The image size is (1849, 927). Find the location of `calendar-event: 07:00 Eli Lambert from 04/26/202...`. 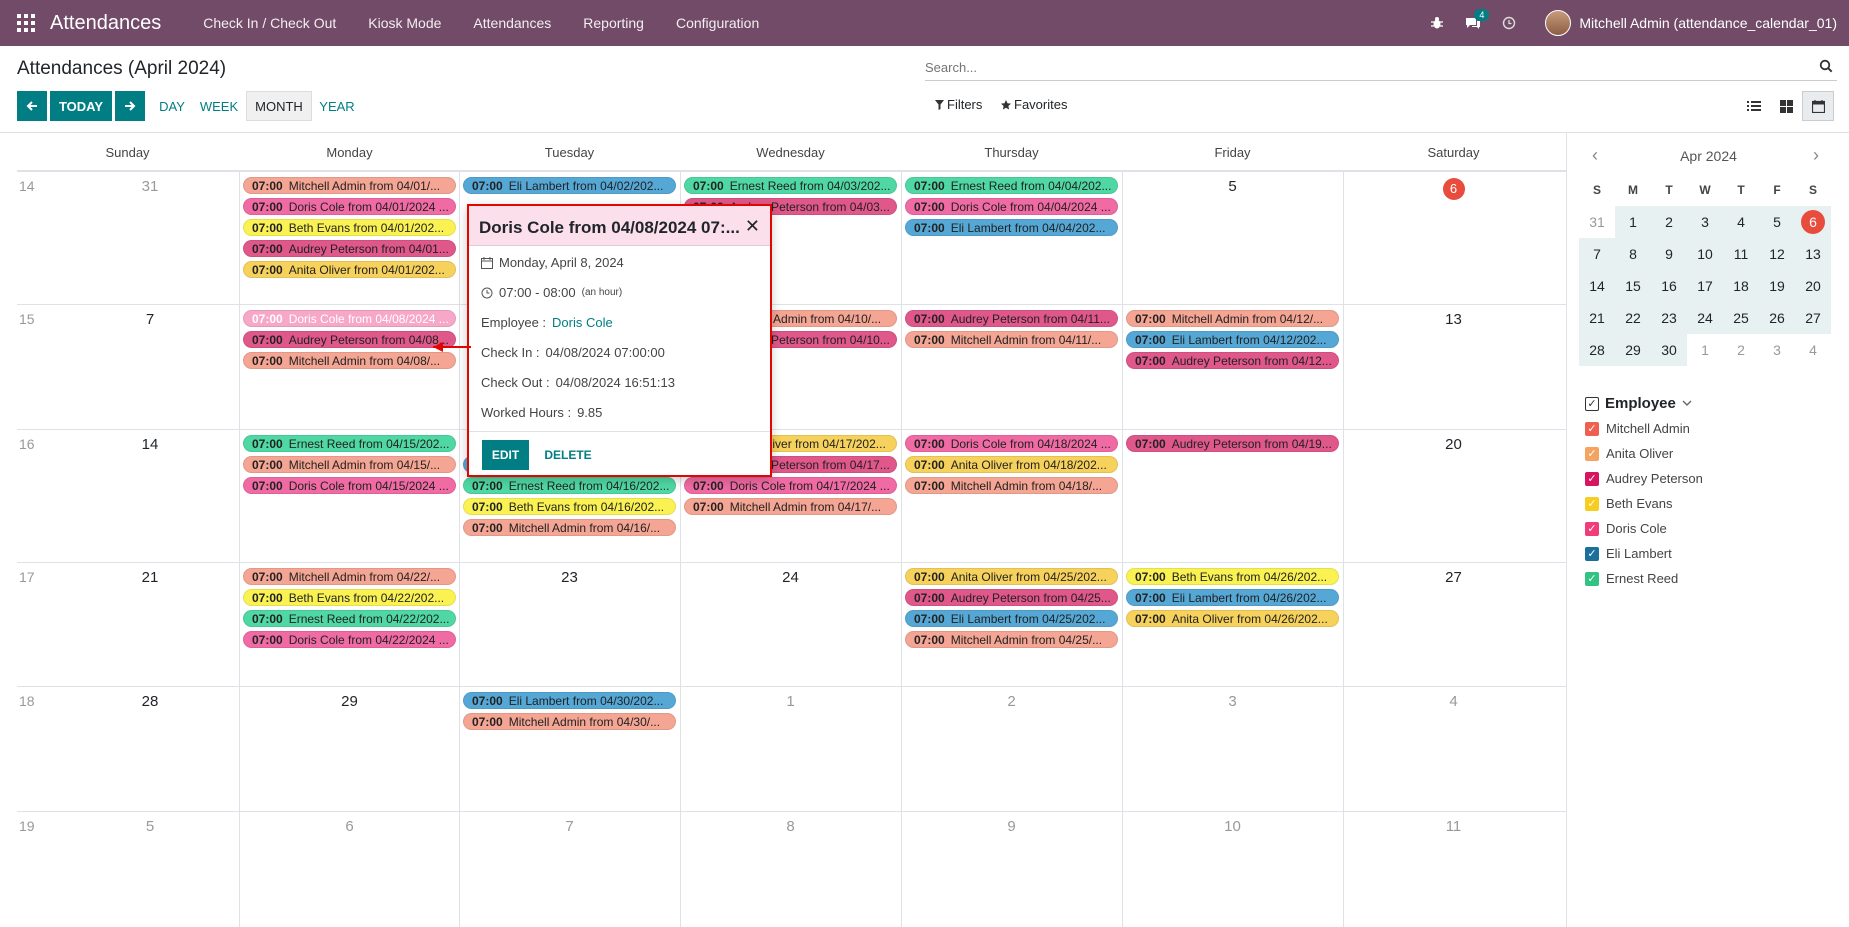

calendar-event: 07:00 Eli Lambert from 04/26/202... is located at coordinates (1232, 597).